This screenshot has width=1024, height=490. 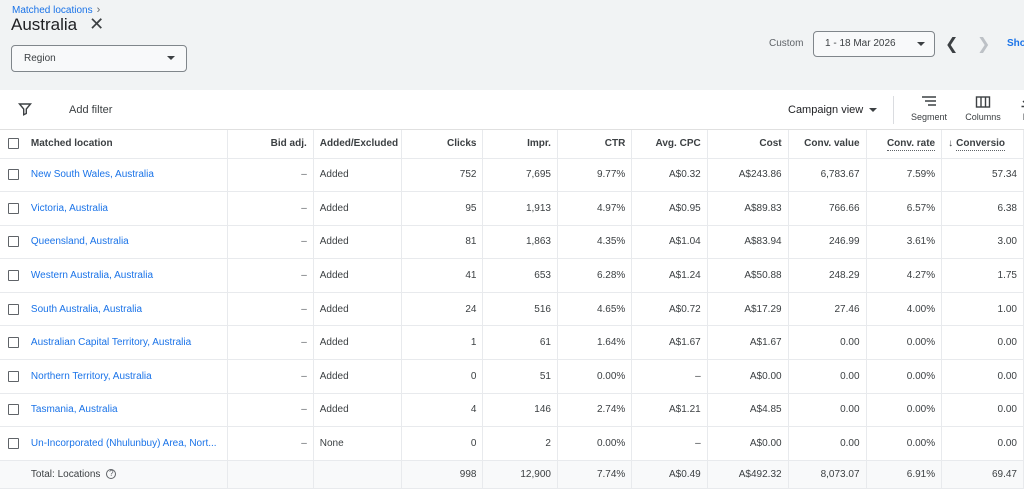 I want to click on region-dropdown-value: Region, so click(x=40, y=58).